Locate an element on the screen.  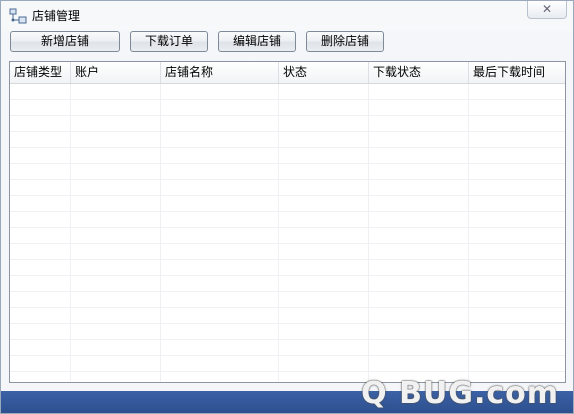
column-header-last-download-time: 最后下载时间 is located at coordinates (517, 72).